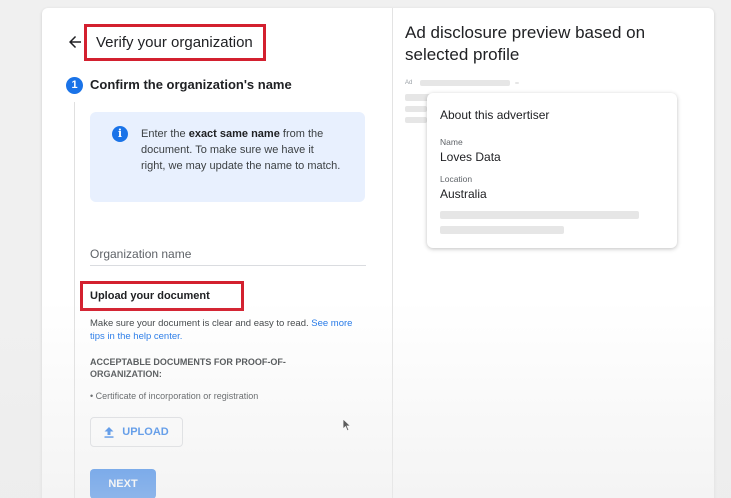 The height and width of the screenshot is (498, 731). What do you see at coordinates (120, 134) in the screenshot?
I see `info-icon: i` at bounding box center [120, 134].